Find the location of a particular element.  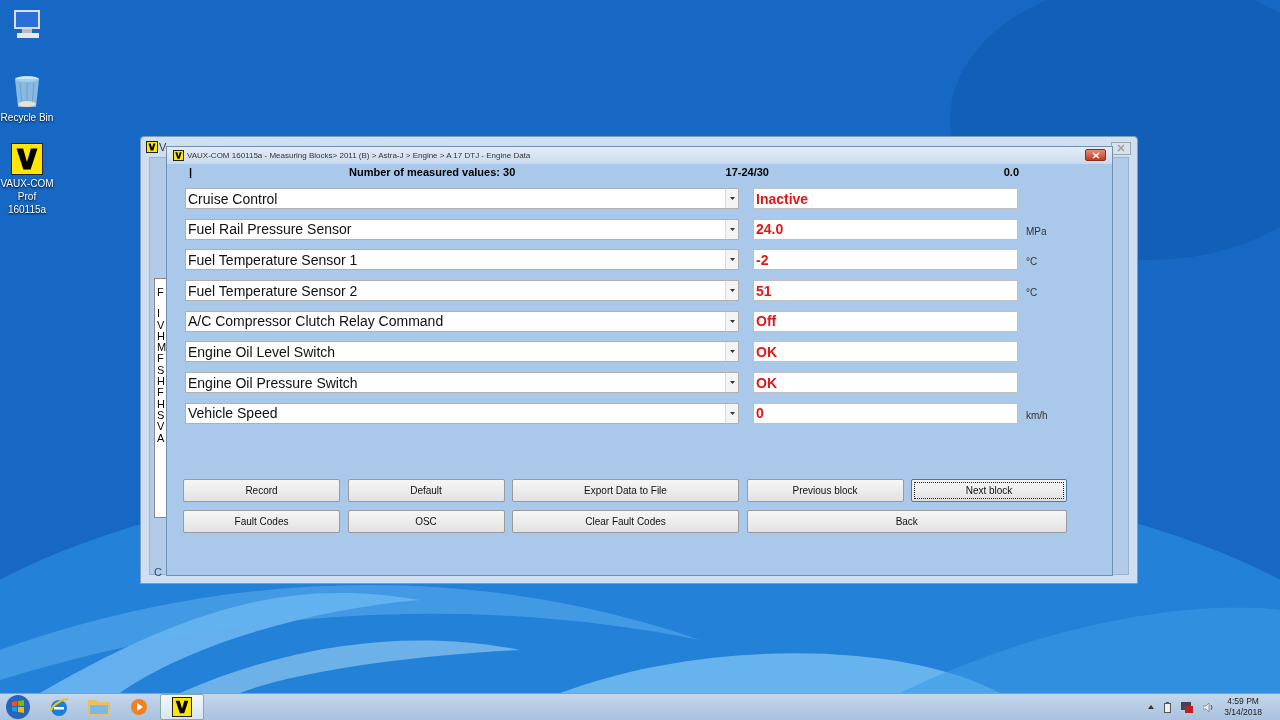

action-button: Record is located at coordinates (261, 490).